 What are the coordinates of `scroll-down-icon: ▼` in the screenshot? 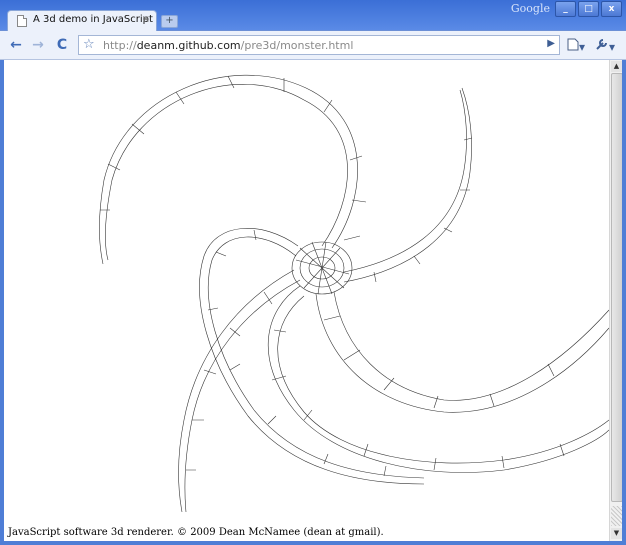 It's located at (616, 533).